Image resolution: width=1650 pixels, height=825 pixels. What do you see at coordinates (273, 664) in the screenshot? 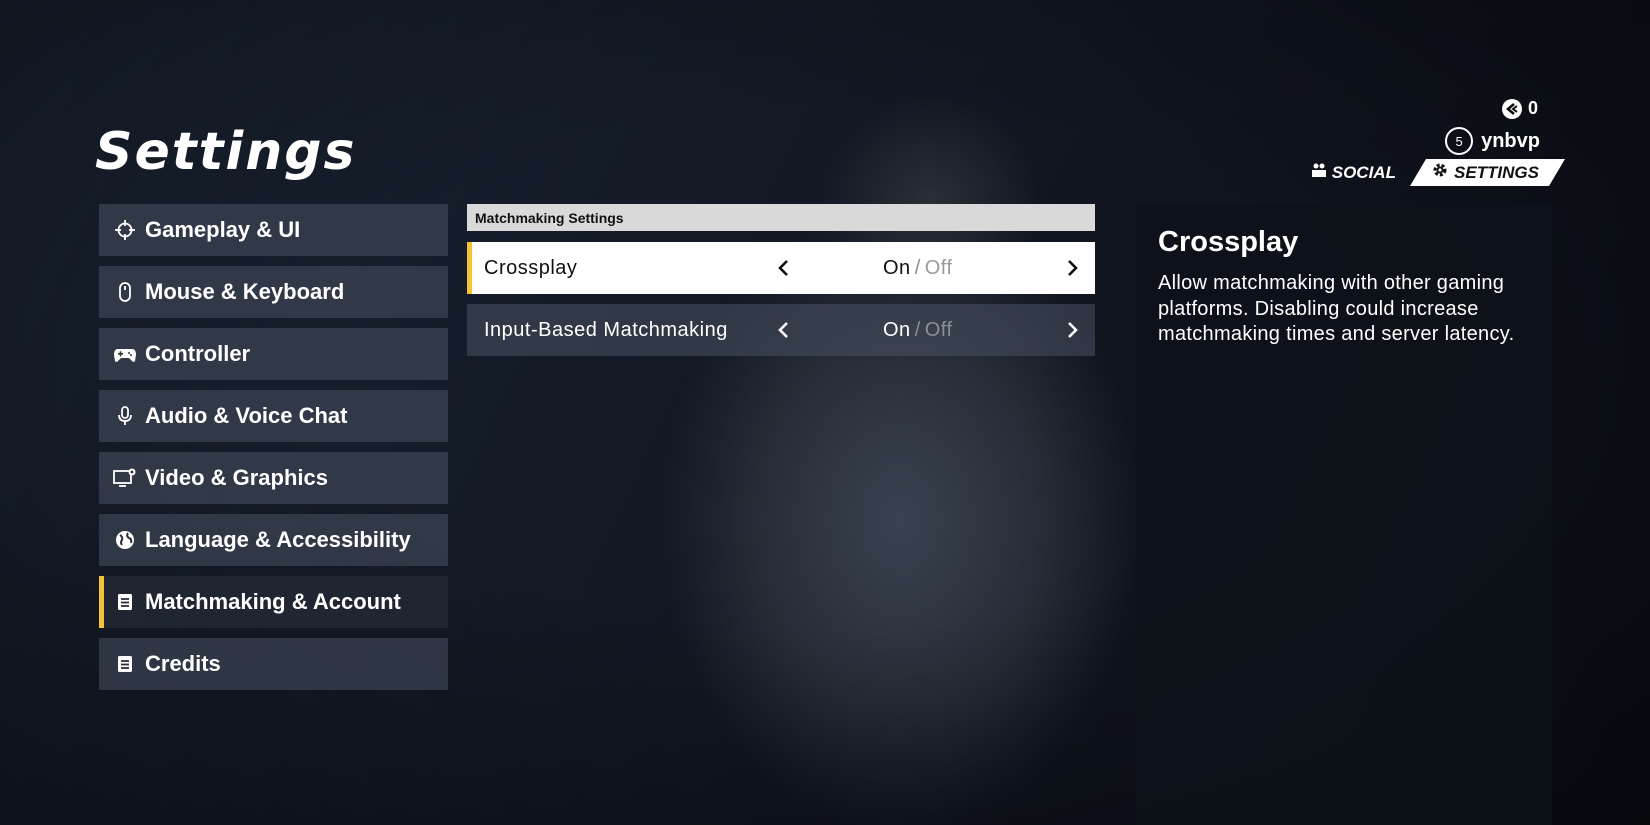
I see `sidebar-item-credits: Credits` at bounding box center [273, 664].